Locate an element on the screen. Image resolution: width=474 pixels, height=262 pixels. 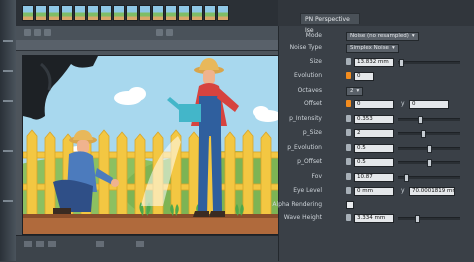
size-label: Size is located at coordinates (315, 61).